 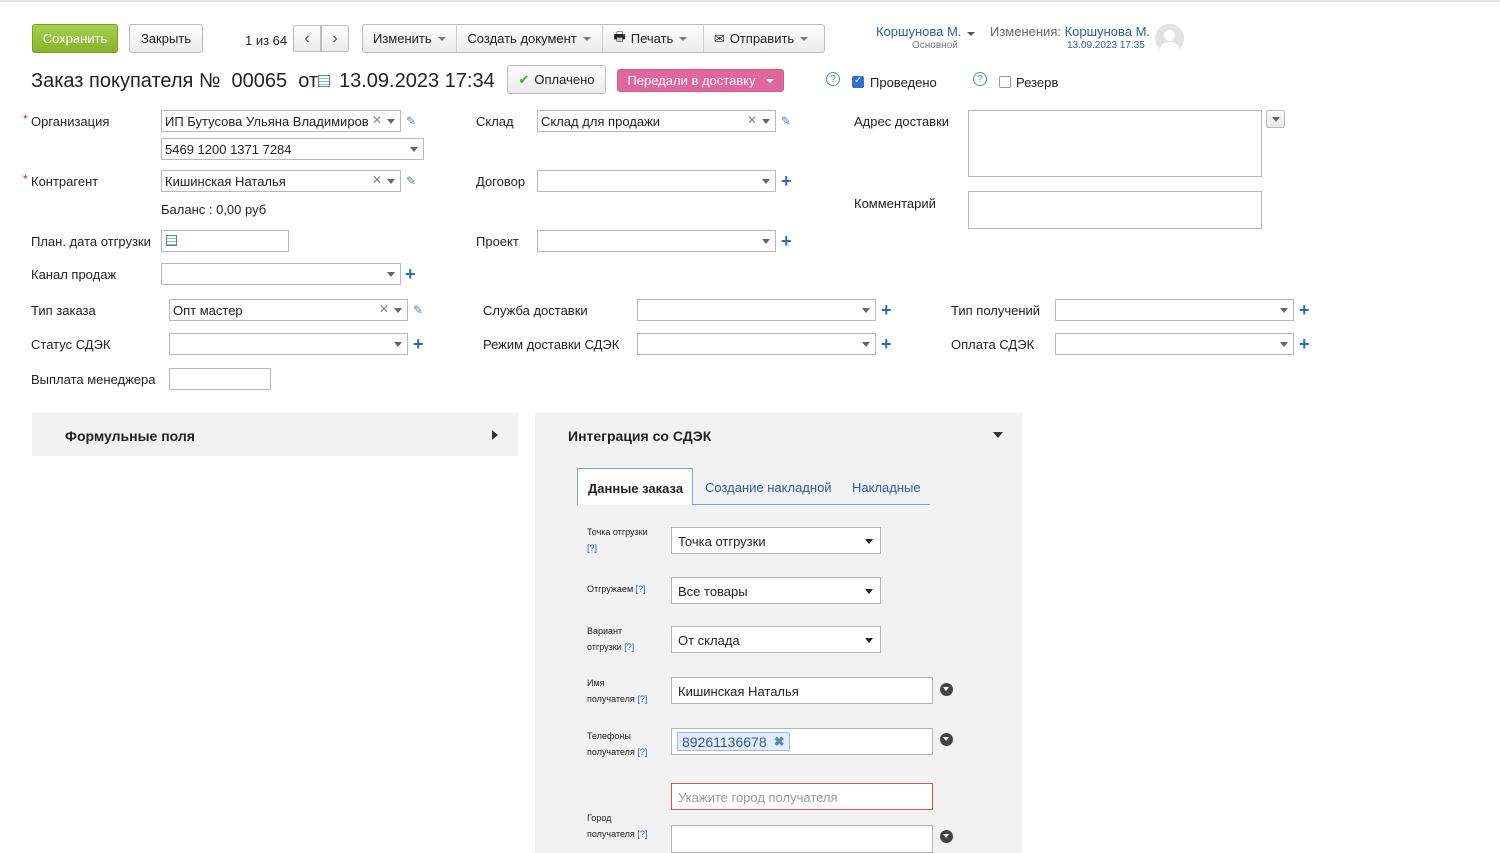 I want to click on order-date: 13.09.2023 17:34, so click(x=417, y=81).